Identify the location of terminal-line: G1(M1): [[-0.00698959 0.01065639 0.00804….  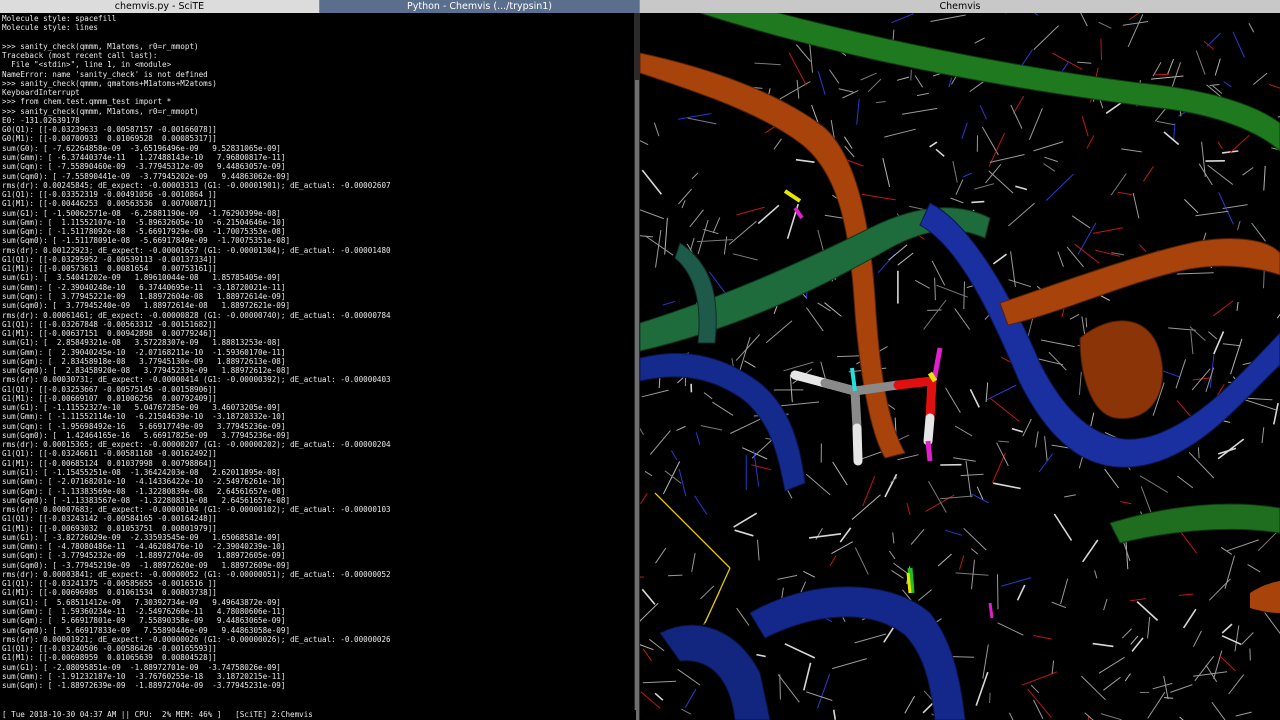
(109, 658).